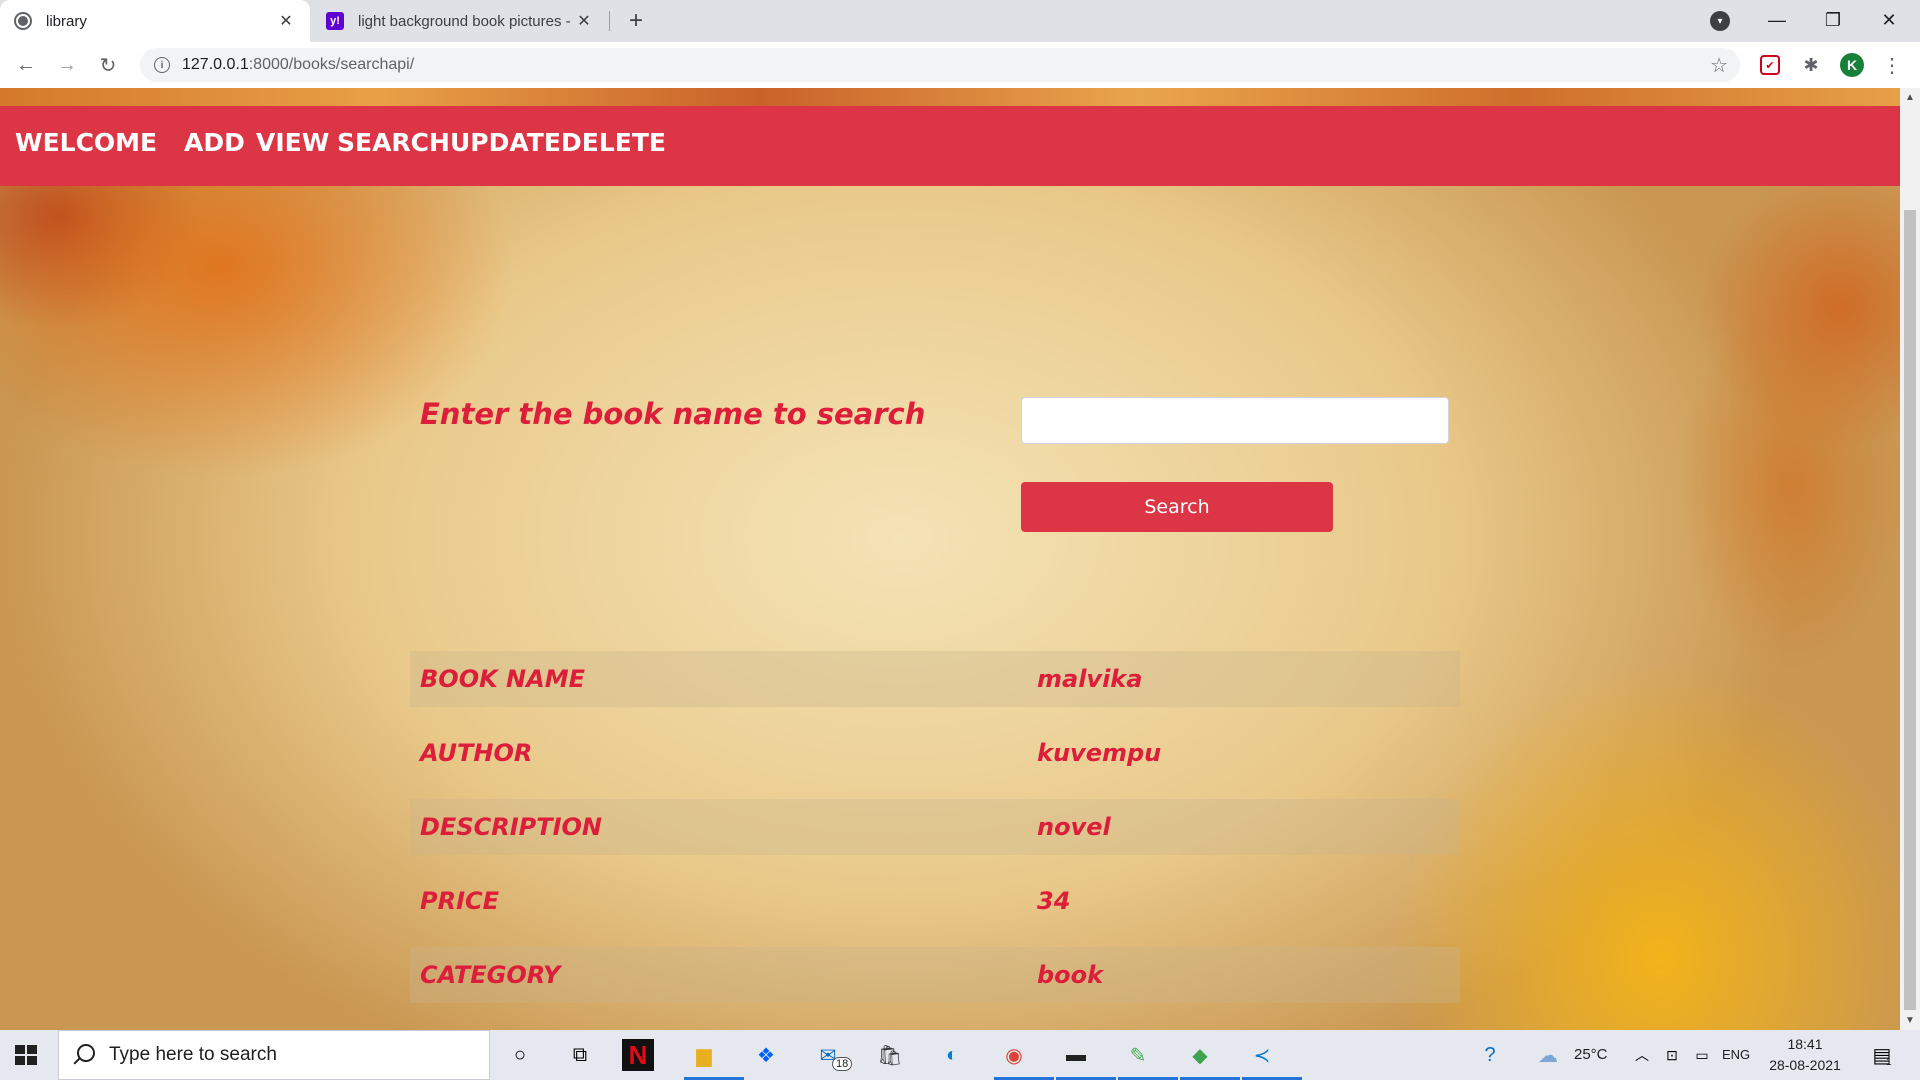 This screenshot has width=1920, height=1080. What do you see at coordinates (1736, 1054) in the screenshot?
I see `language-indicator: ENG` at bounding box center [1736, 1054].